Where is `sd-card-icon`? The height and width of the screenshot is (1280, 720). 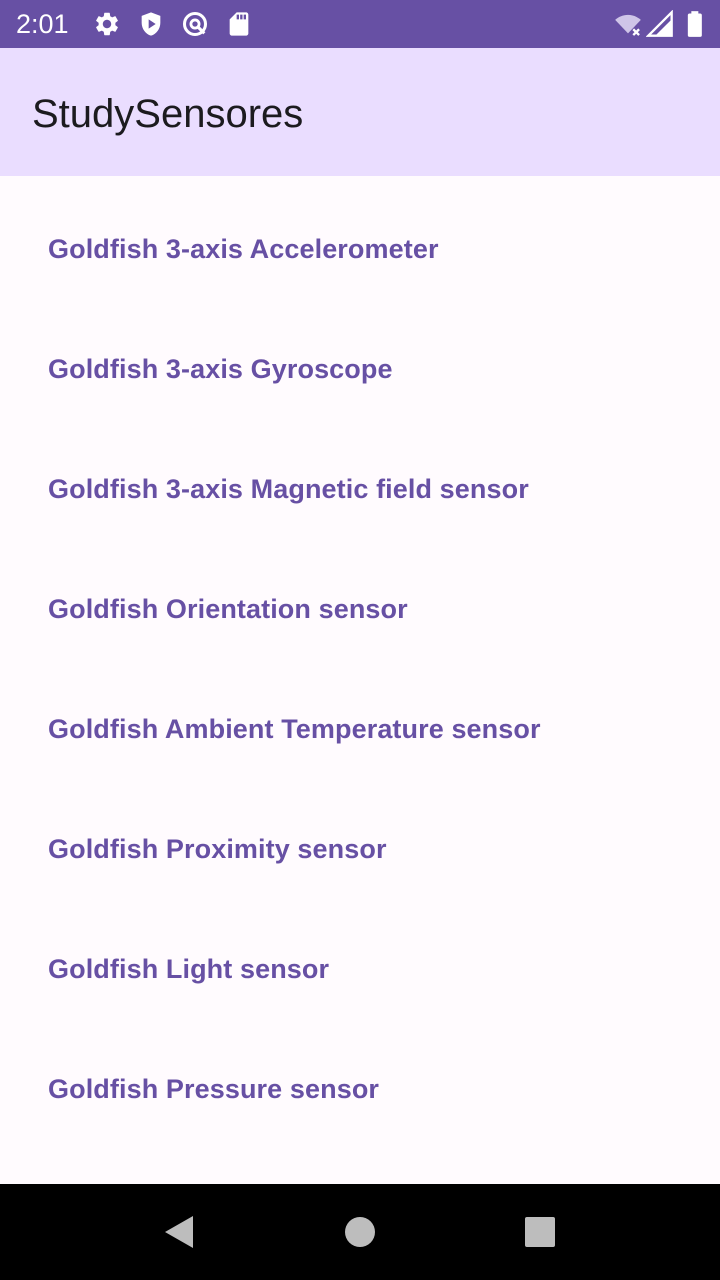
sd-card-icon is located at coordinates (239, 24).